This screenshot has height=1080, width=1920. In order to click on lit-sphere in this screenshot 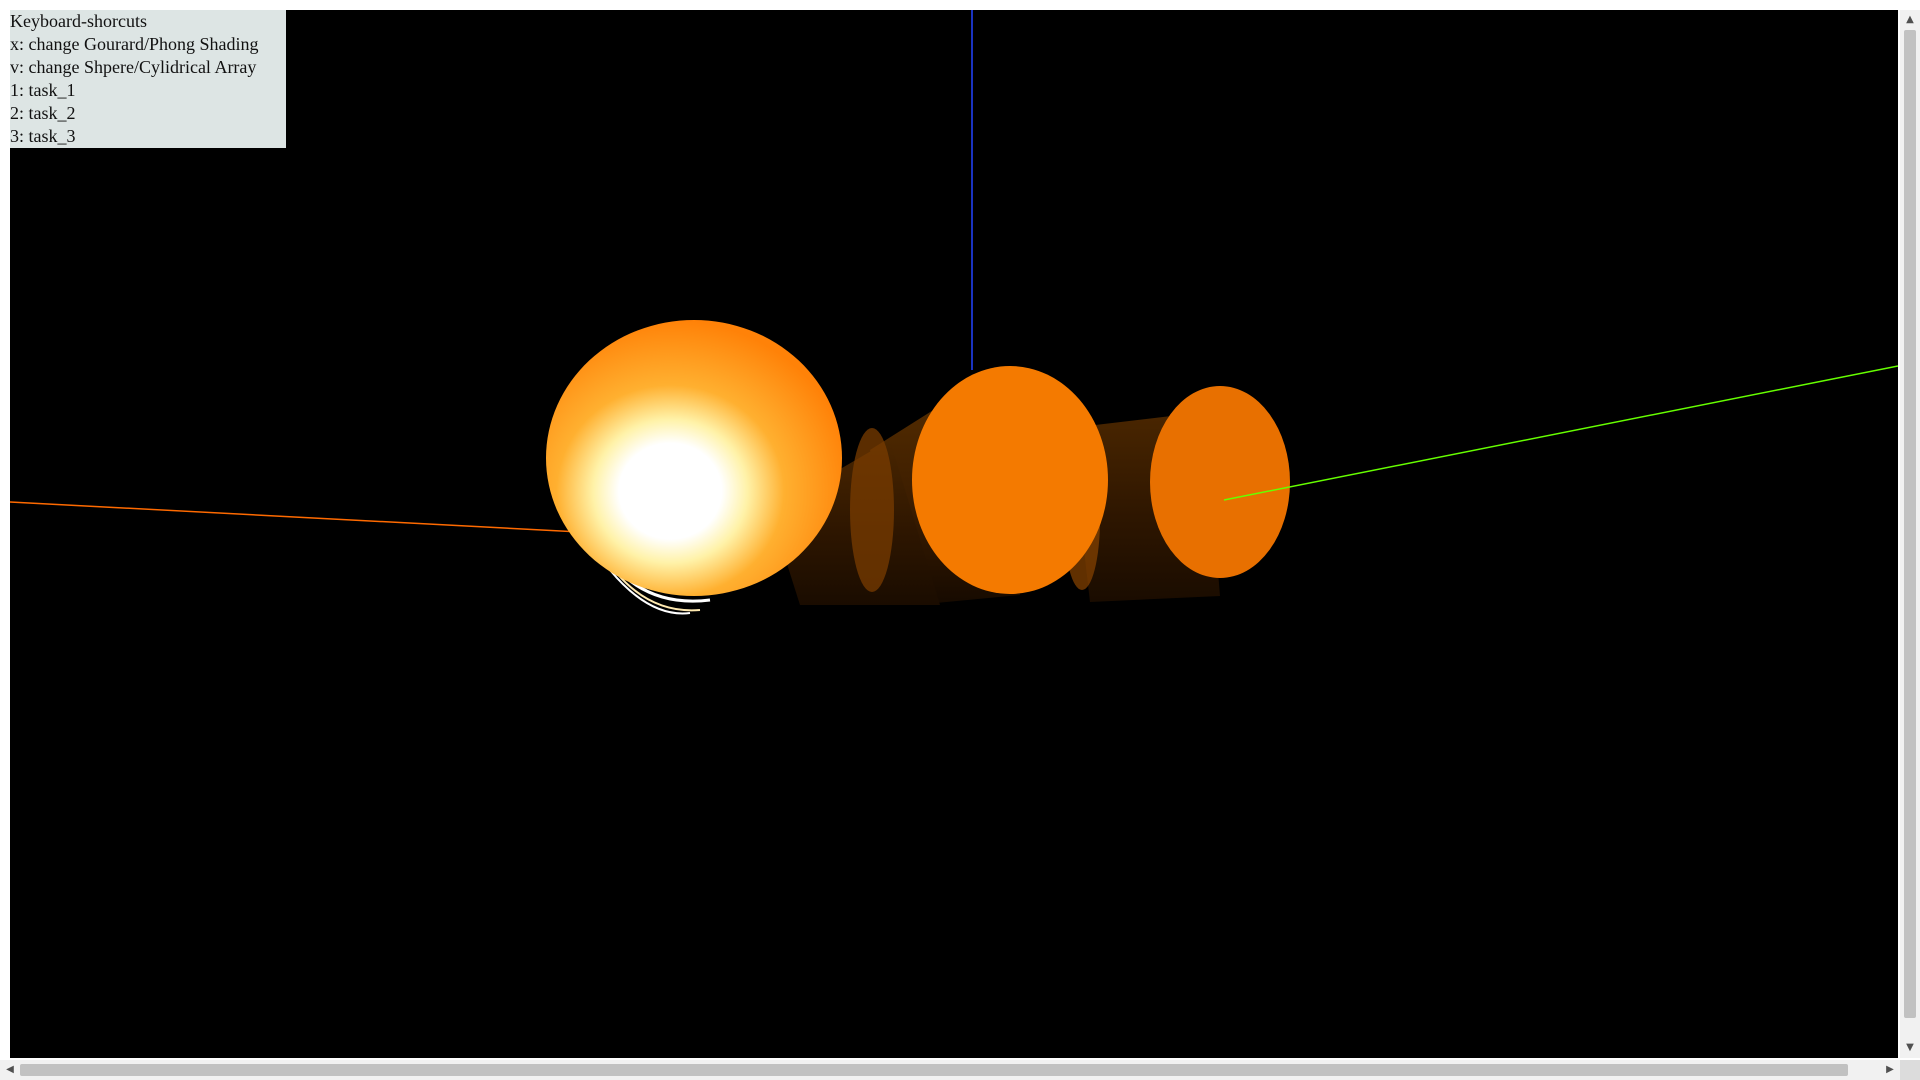, I will do `click(694, 458)`.